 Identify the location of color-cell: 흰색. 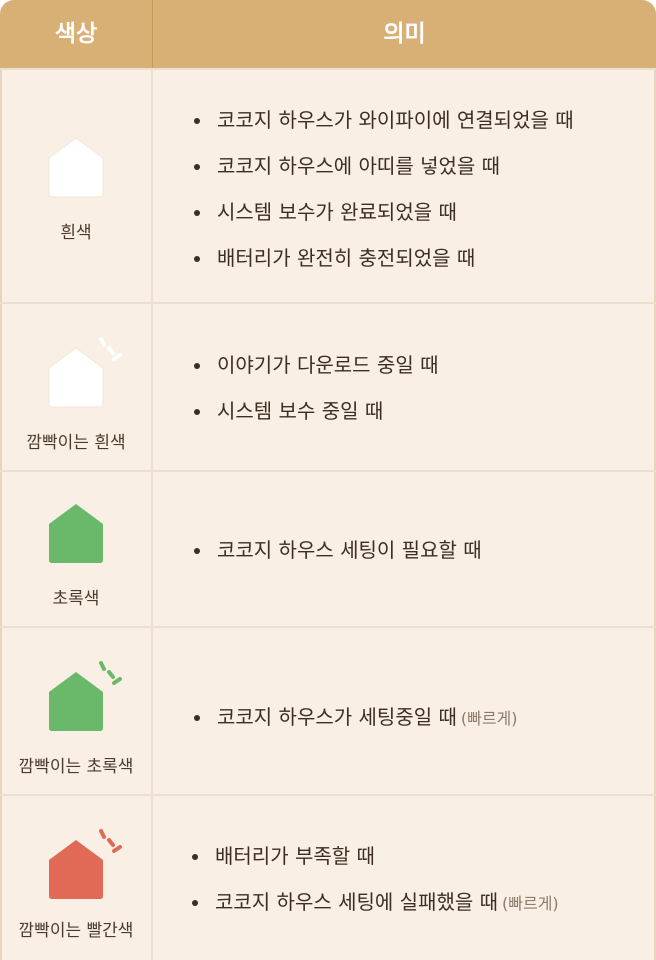
(76, 186).